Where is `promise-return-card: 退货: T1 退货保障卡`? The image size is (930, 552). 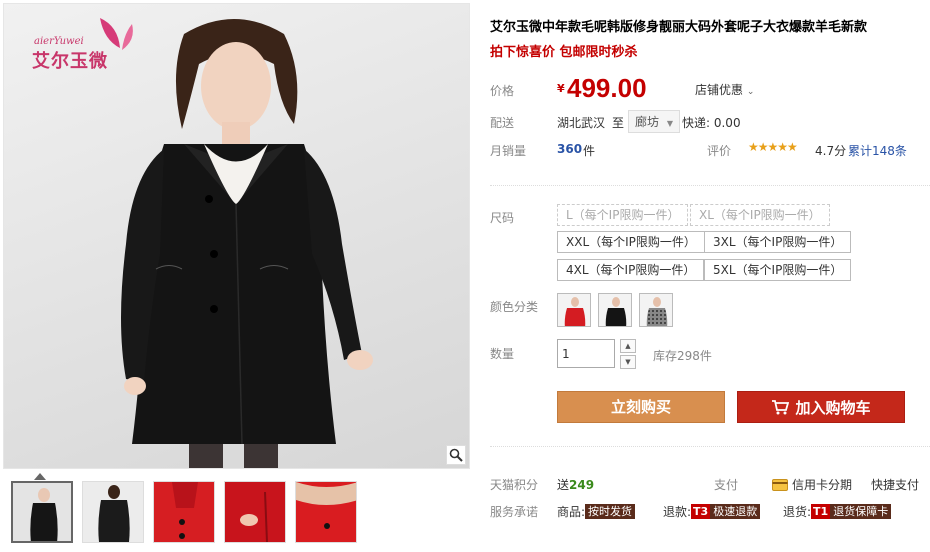
promise-return-card: 退货: T1 退货保障卡 is located at coordinates (837, 511).